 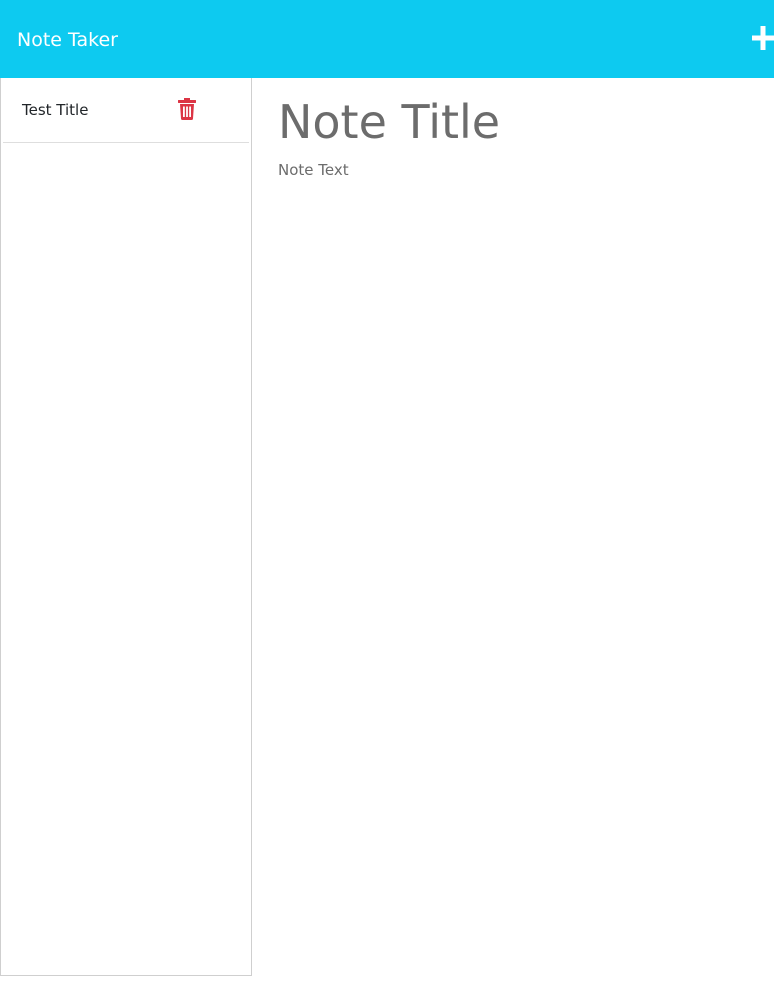 I want to click on trash-icon, so click(x=187, y=109).